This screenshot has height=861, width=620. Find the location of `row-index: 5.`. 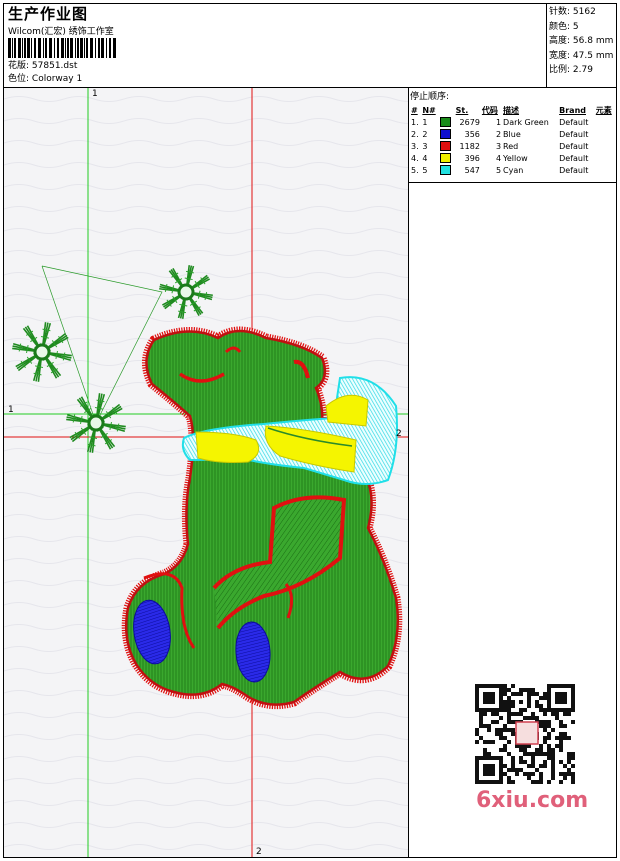

row-index: 5. is located at coordinates (415, 170).